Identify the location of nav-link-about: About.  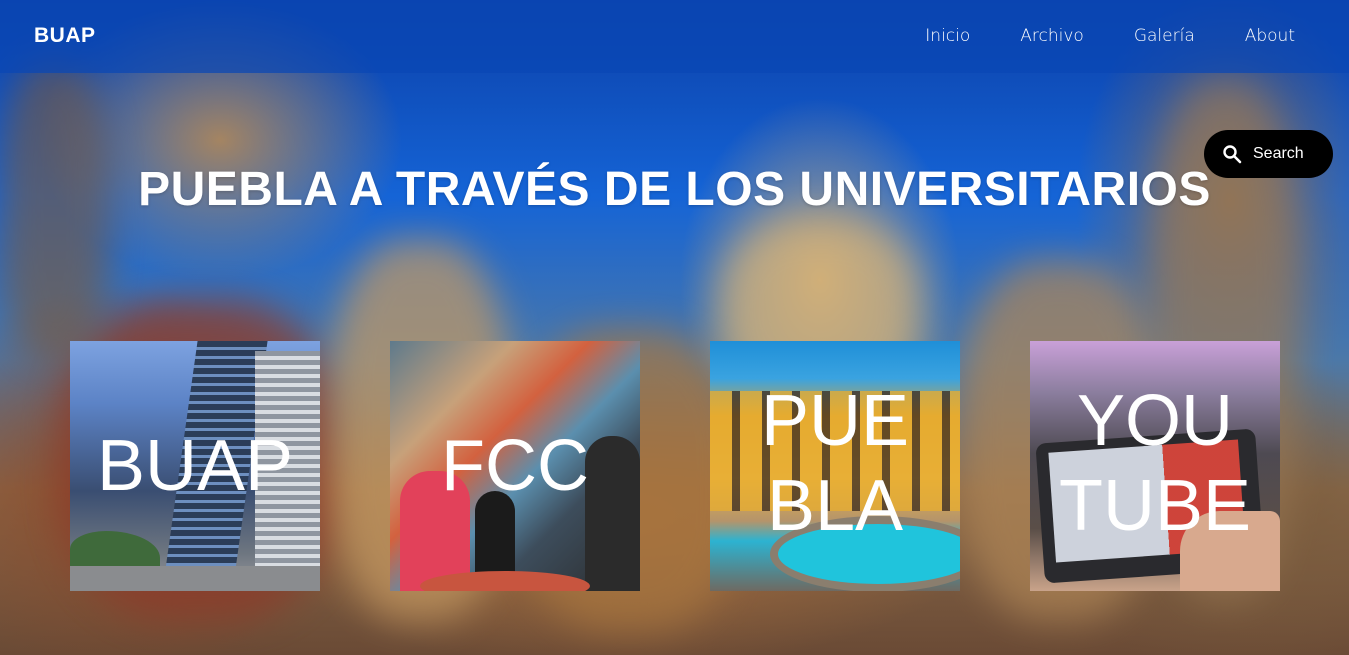
(1270, 36).